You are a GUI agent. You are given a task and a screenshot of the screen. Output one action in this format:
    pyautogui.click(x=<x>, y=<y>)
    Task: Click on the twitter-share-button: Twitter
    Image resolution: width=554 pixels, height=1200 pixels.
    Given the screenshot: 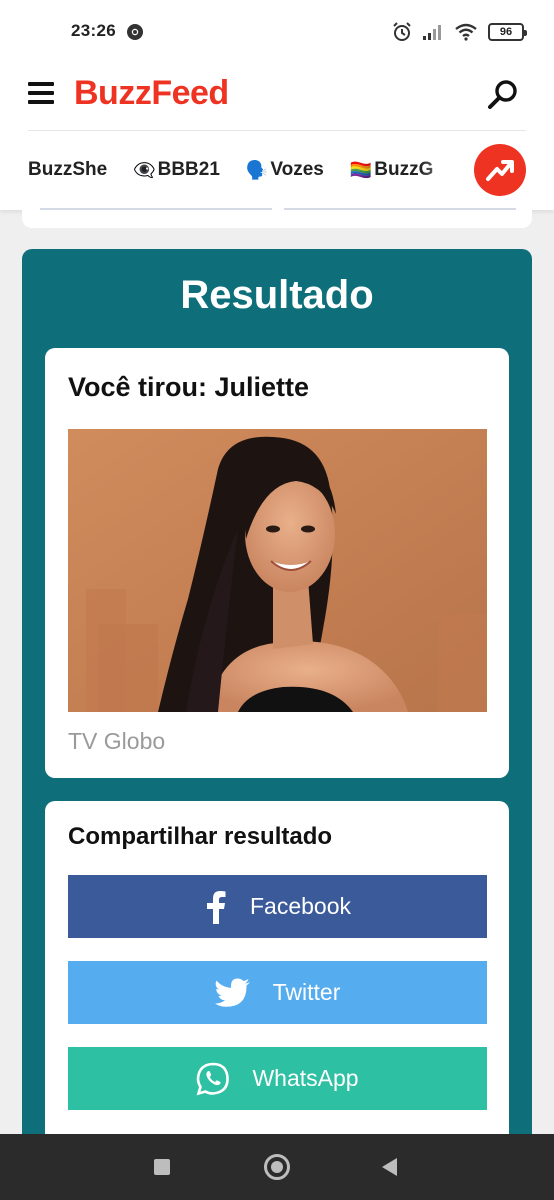 What is the action you would take?
    pyautogui.click(x=277, y=992)
    